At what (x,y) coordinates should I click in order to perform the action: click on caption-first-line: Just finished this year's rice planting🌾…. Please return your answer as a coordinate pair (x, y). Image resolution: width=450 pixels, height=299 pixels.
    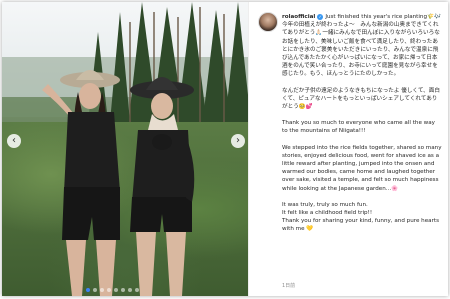
    Looking at the image, I should click on (383, 17).